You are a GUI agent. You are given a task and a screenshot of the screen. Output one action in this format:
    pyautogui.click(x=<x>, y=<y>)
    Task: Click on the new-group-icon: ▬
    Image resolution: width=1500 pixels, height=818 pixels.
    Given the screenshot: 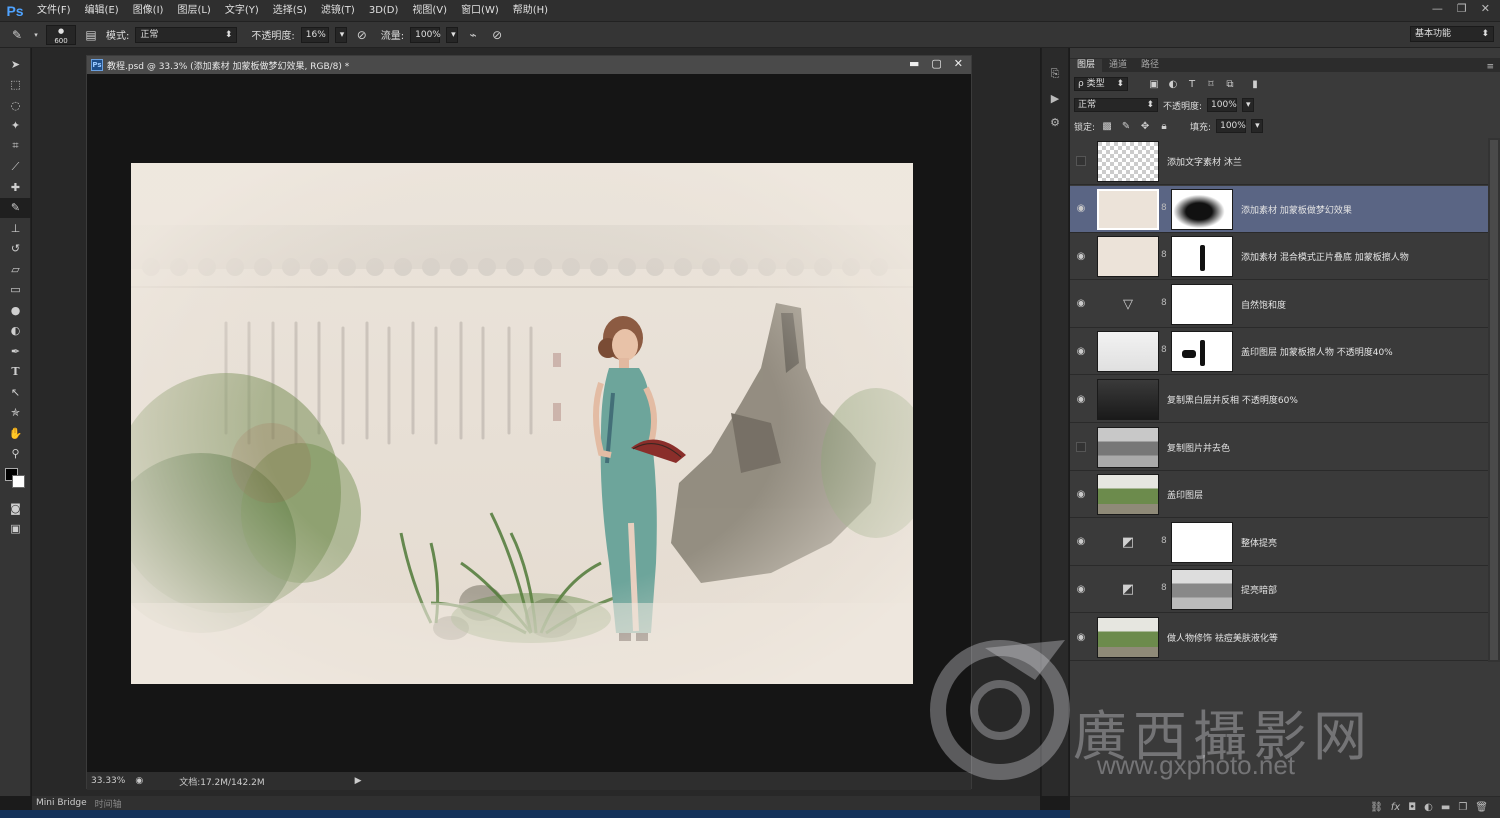 What is the action you would take?
    pyautogui.click(x=1445, y=807)
    